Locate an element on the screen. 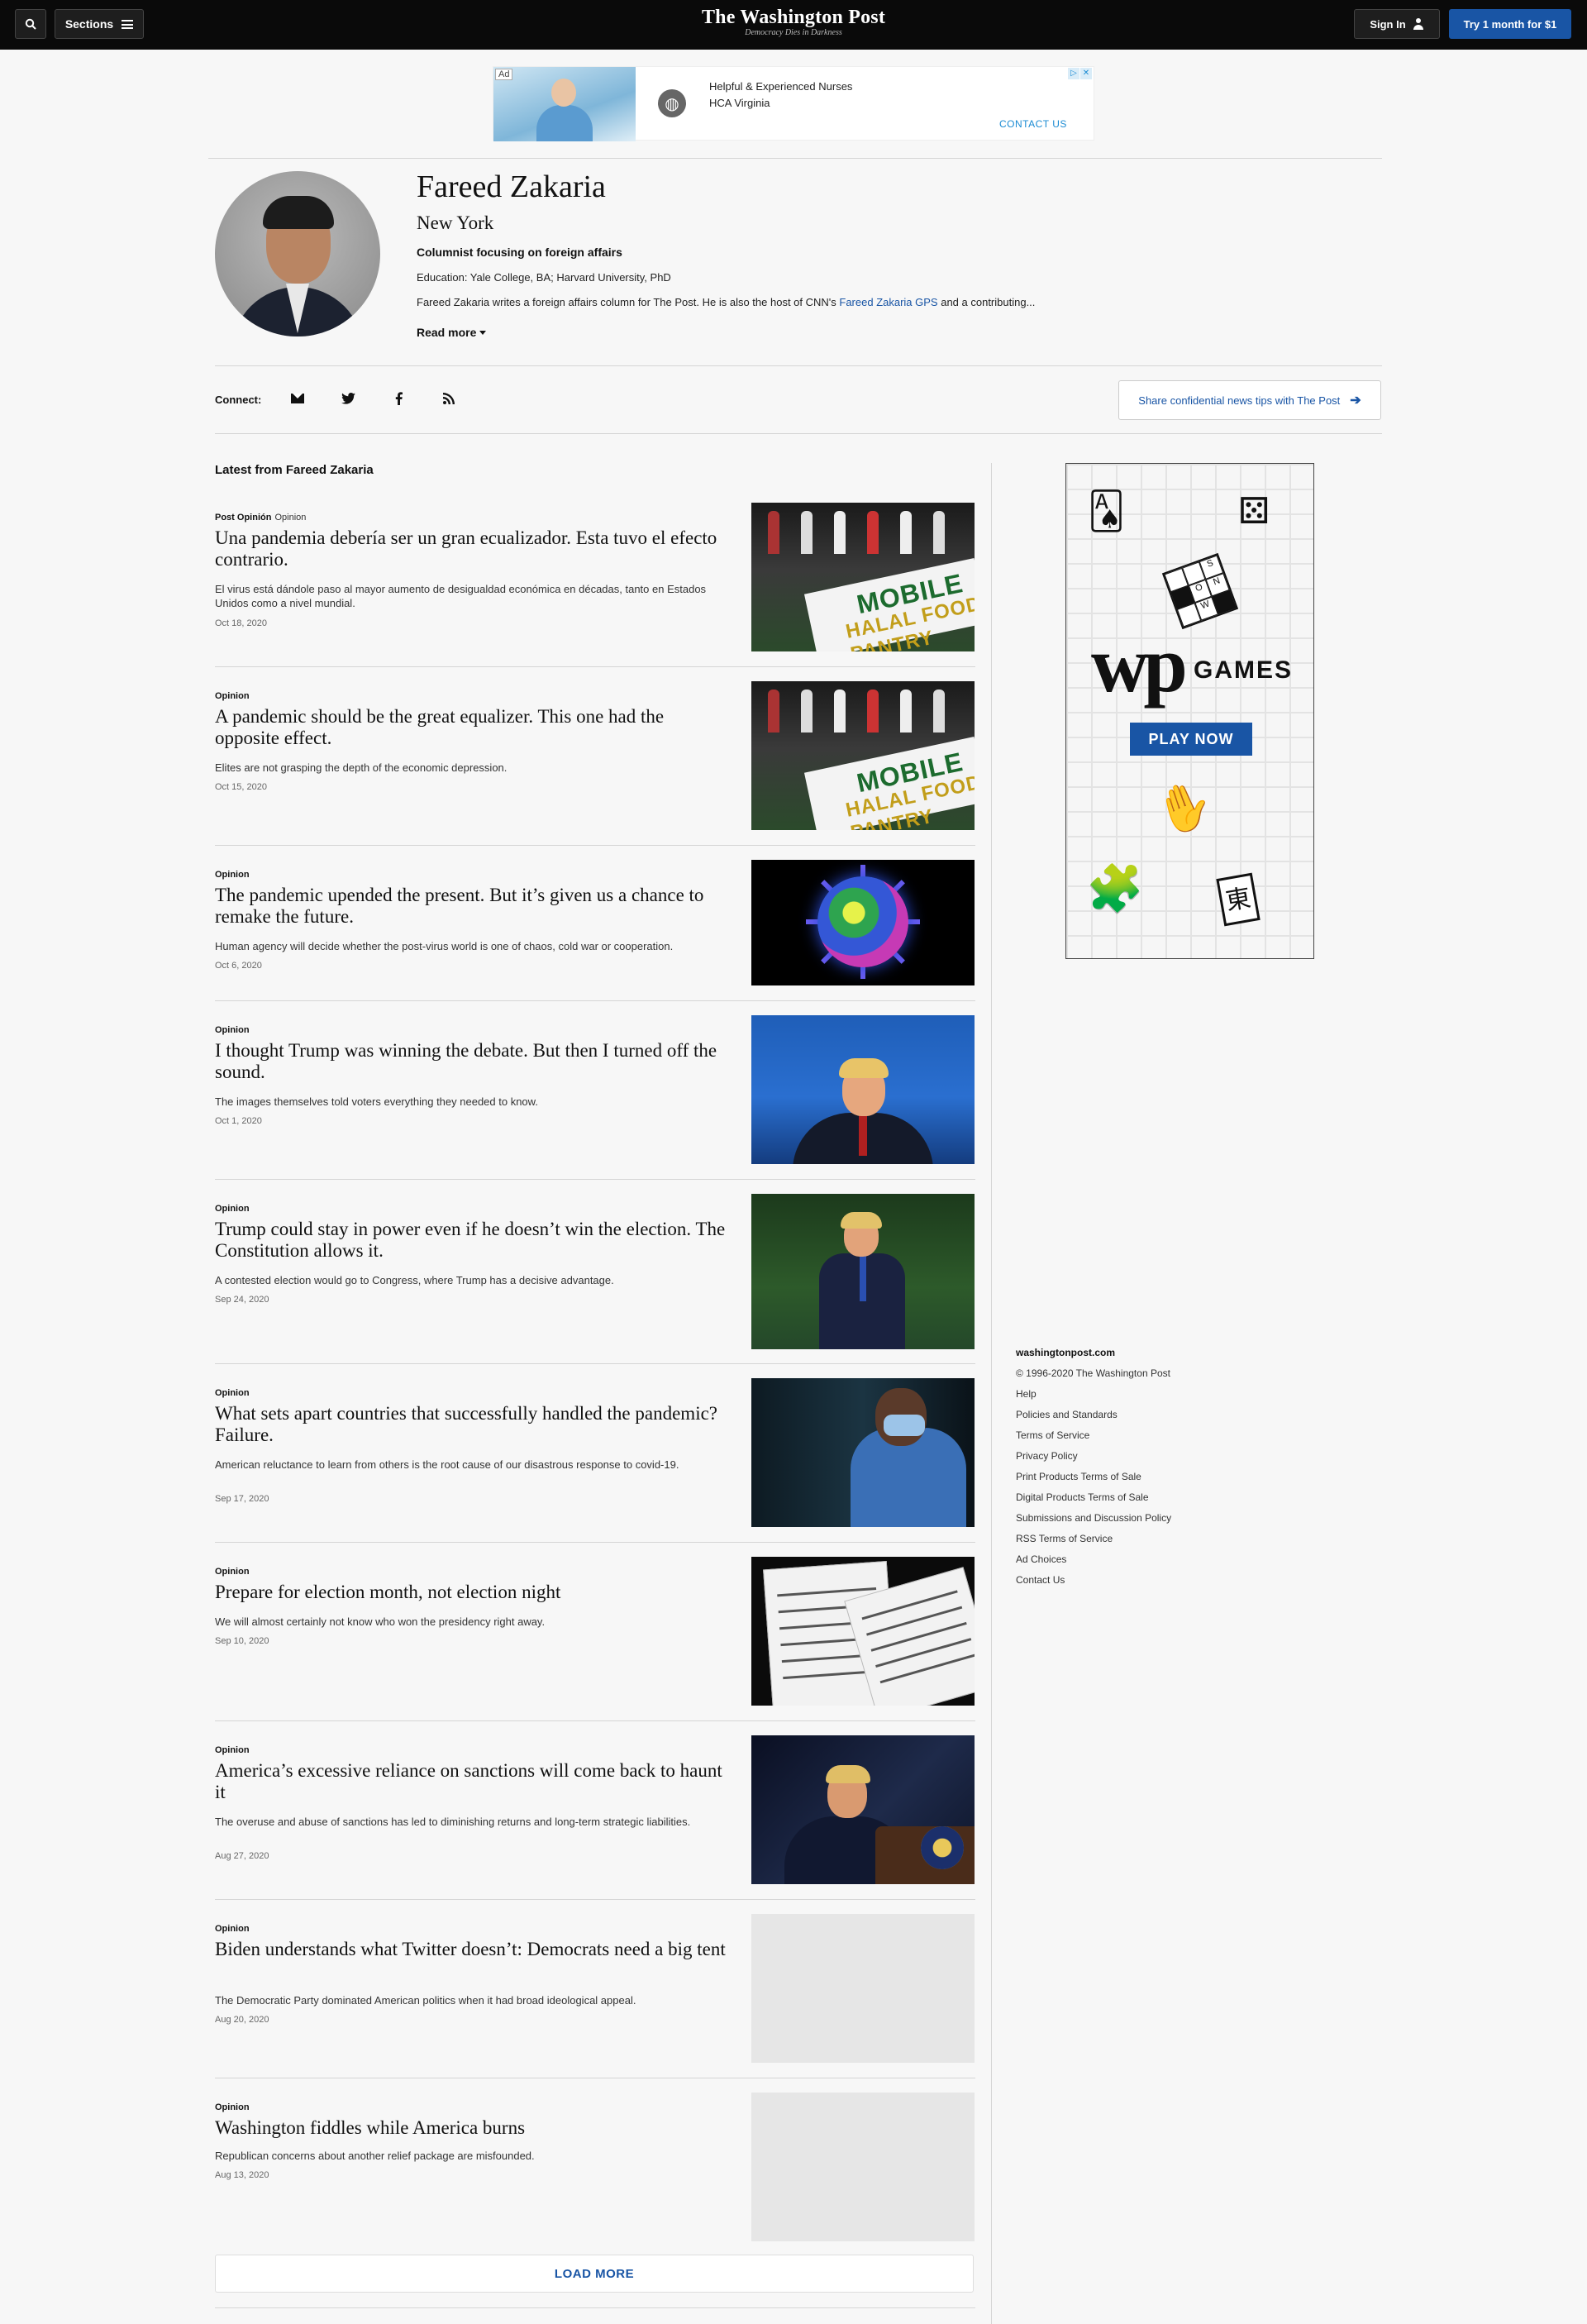  sections-button: Sections is located at coordinates (99, 24).